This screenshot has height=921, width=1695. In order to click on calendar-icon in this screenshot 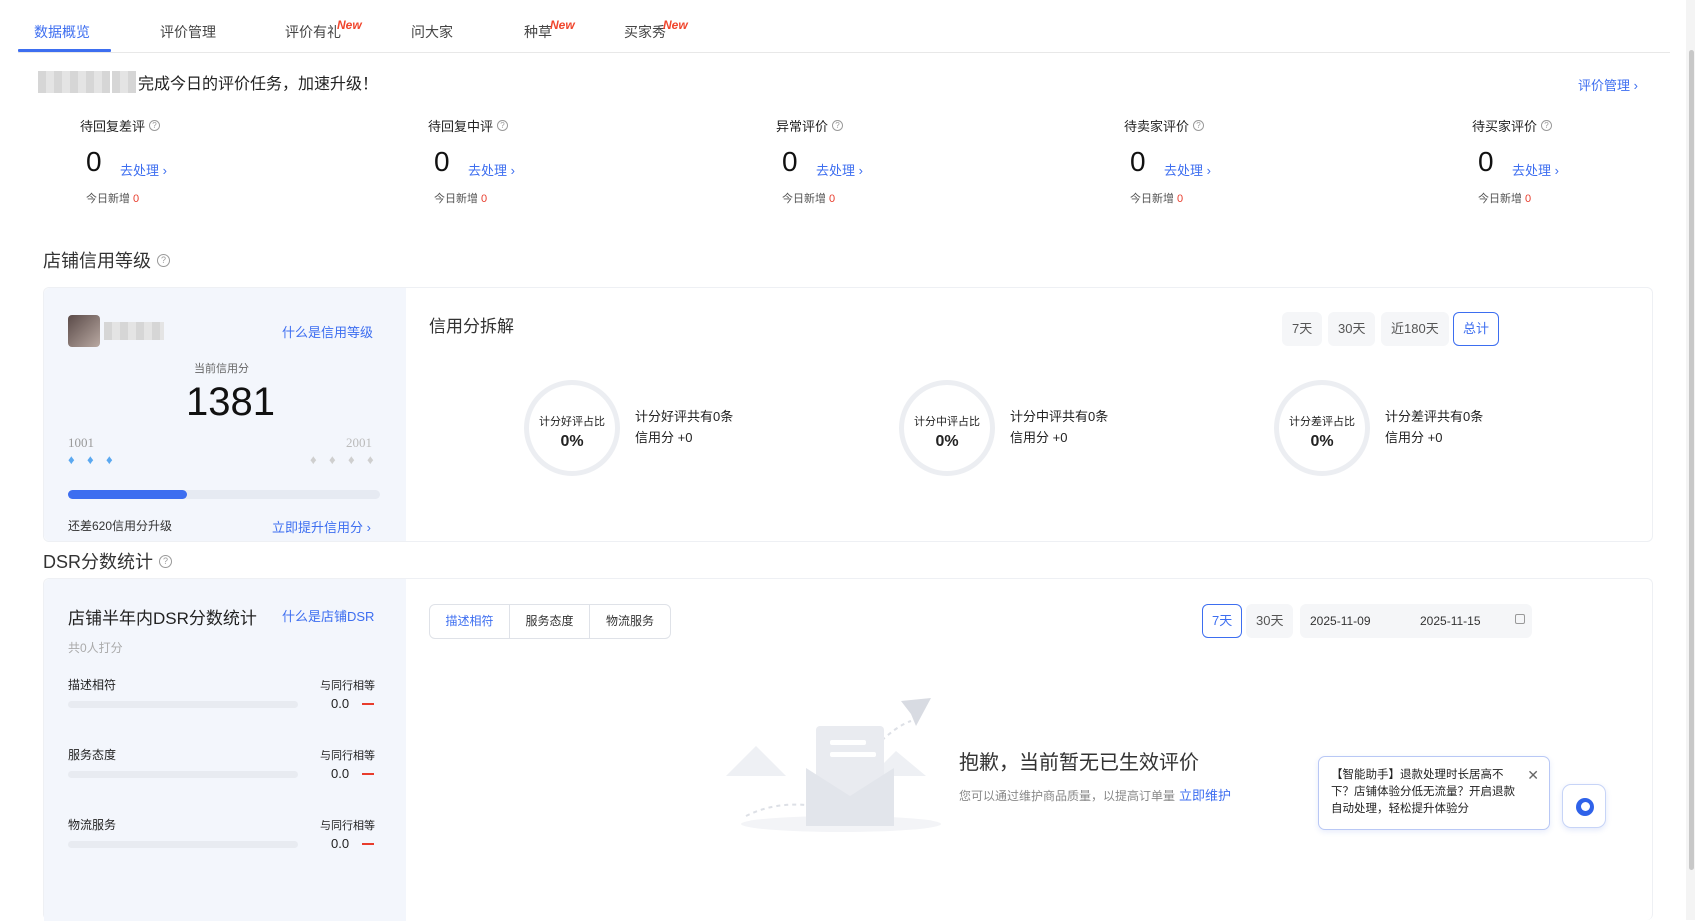, I will do `click(1520, 619)`.